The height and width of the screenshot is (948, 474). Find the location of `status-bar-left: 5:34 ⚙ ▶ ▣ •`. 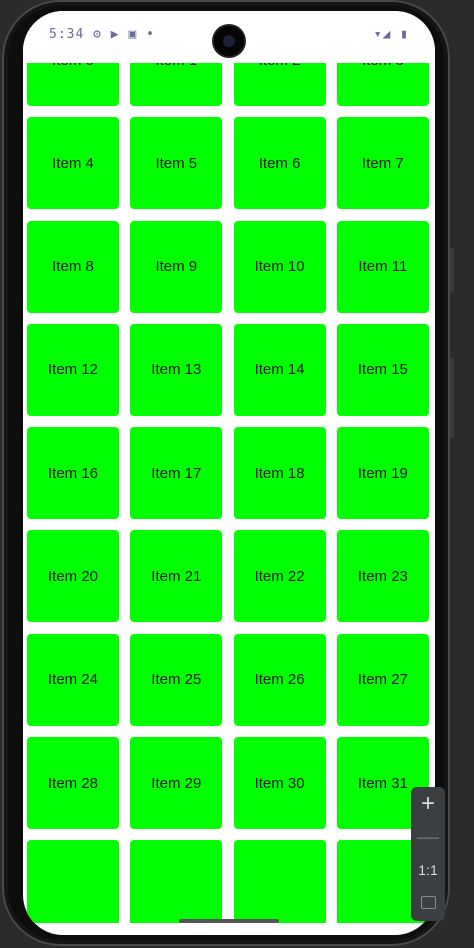

status-bar-left: 5:34 ⚙ ▶ ▣ • is located at coordinates (102, 34).